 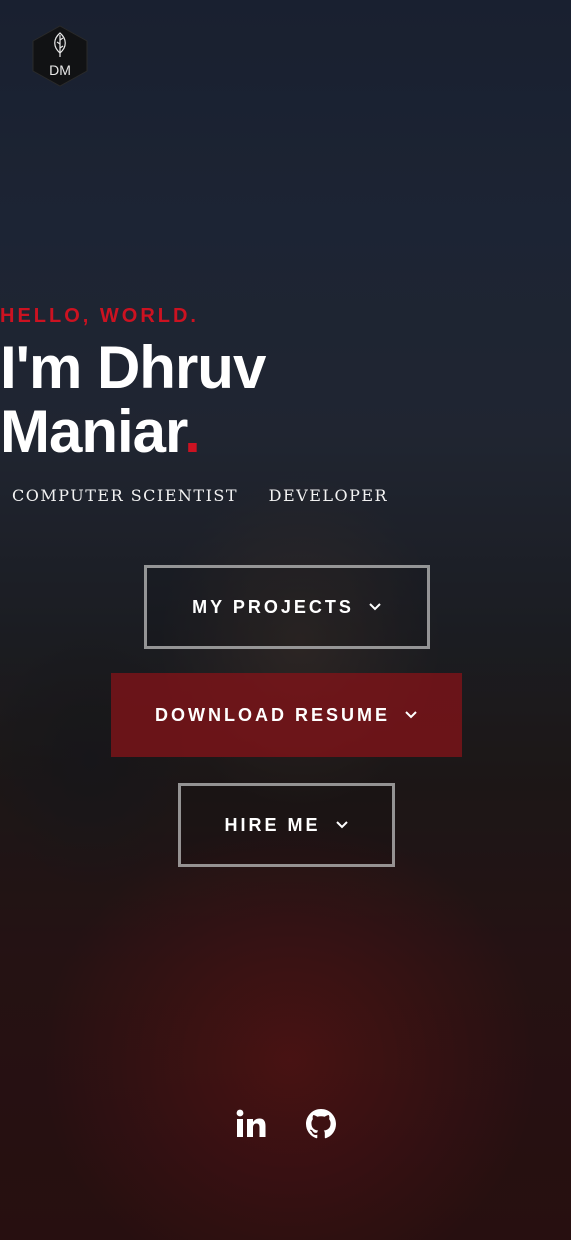 What do you see at coordinates (99, 316) in the screenshot?
I see `greeting: HELLO, WORLD.` at bounding box center [99, 316].